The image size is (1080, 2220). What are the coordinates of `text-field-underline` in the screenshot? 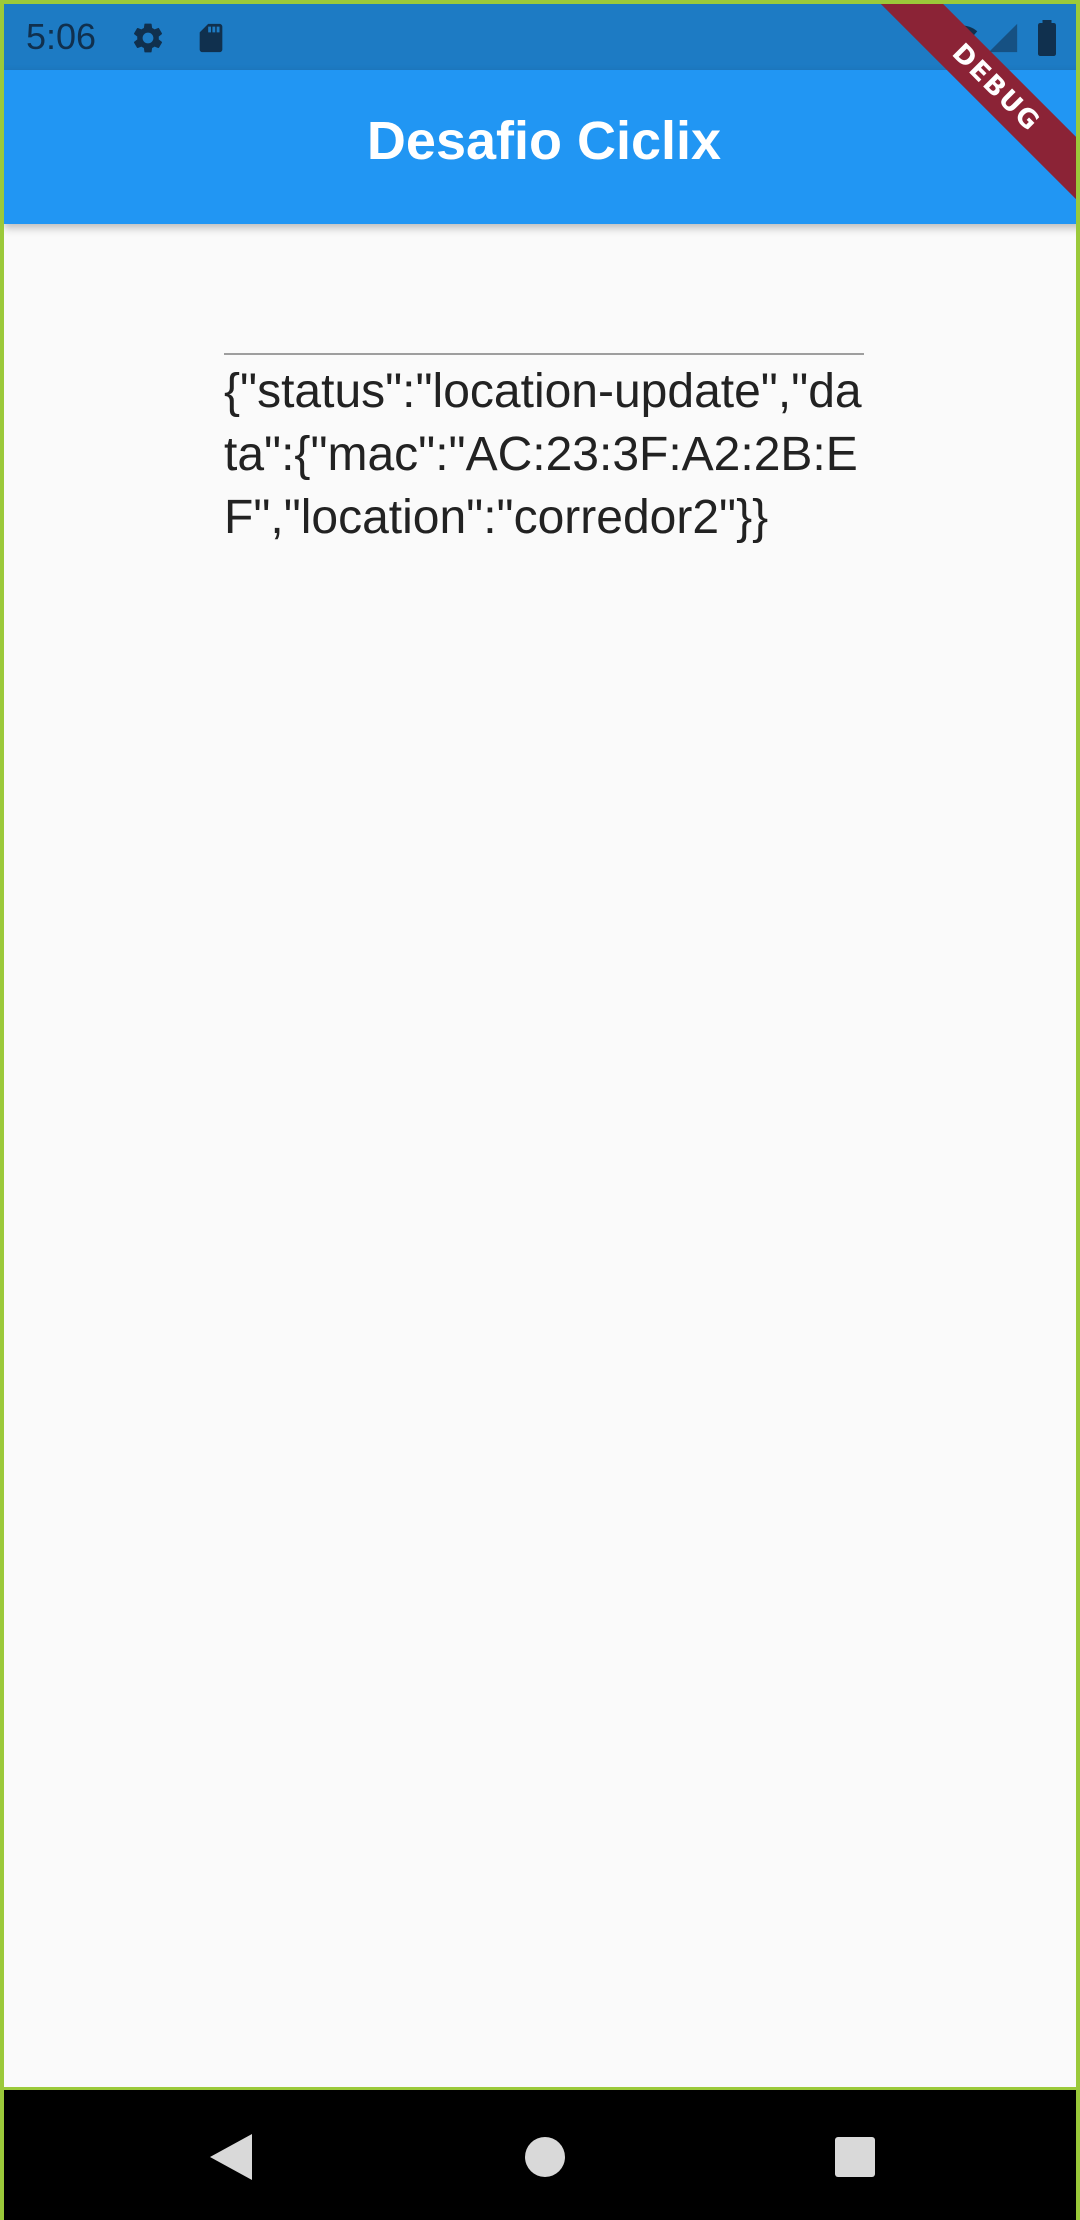 It's located at (544, 354).